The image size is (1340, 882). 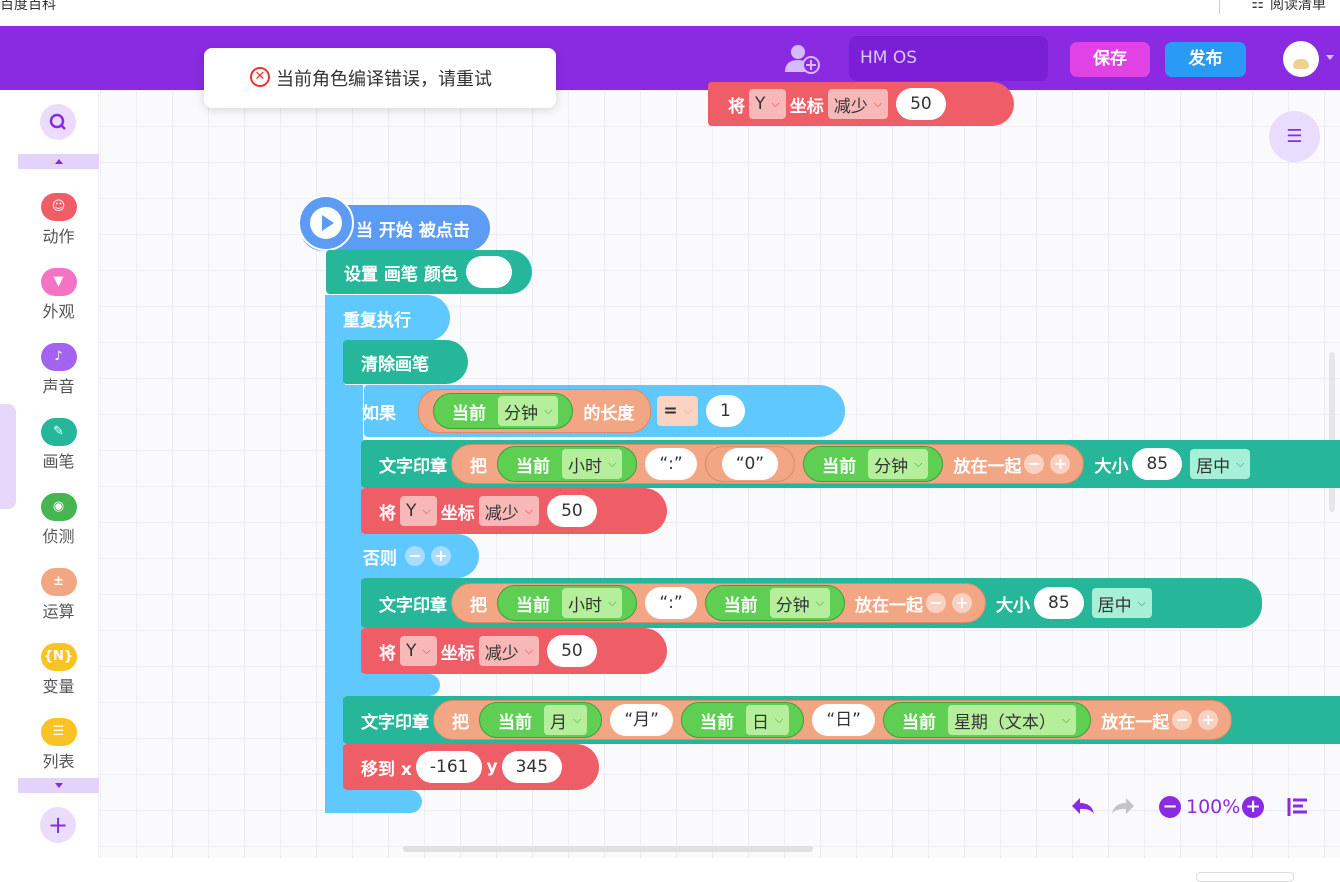 I want to click on add-extension-button: +, so click(x=58, y=825).